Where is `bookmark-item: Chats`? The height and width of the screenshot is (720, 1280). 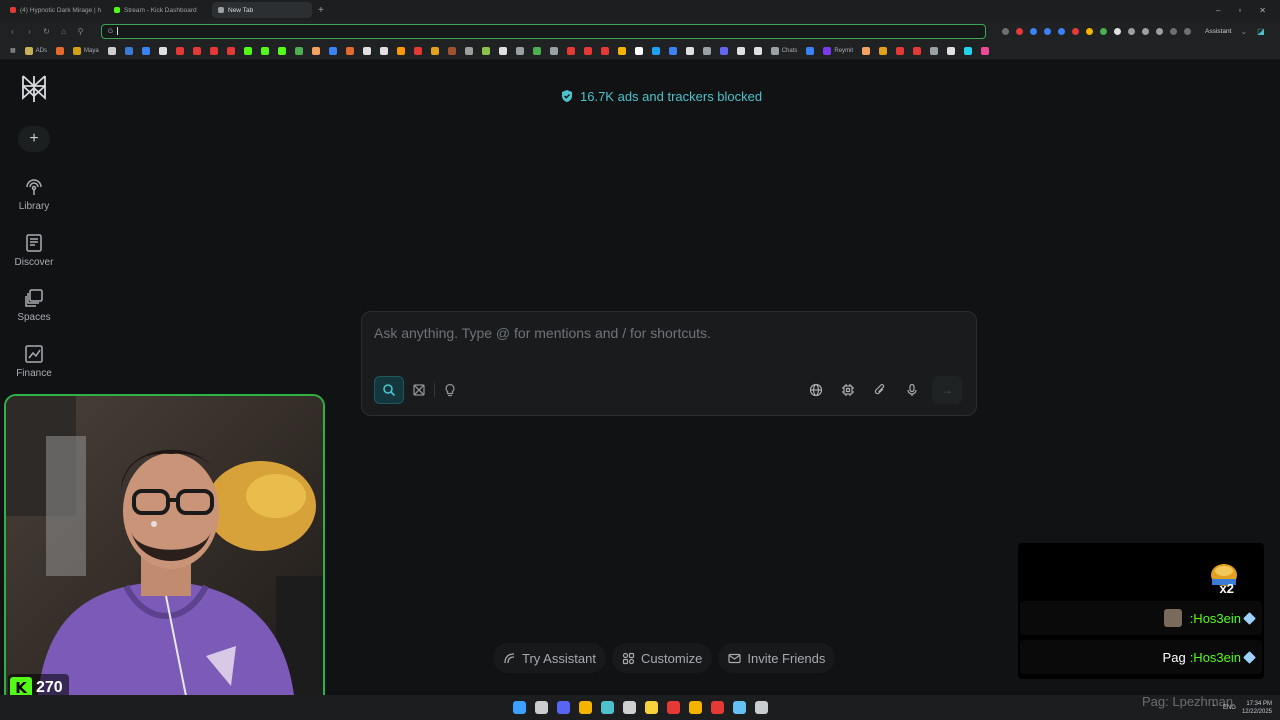 bookmark-item: Chats is located at coordinates (783, 50).